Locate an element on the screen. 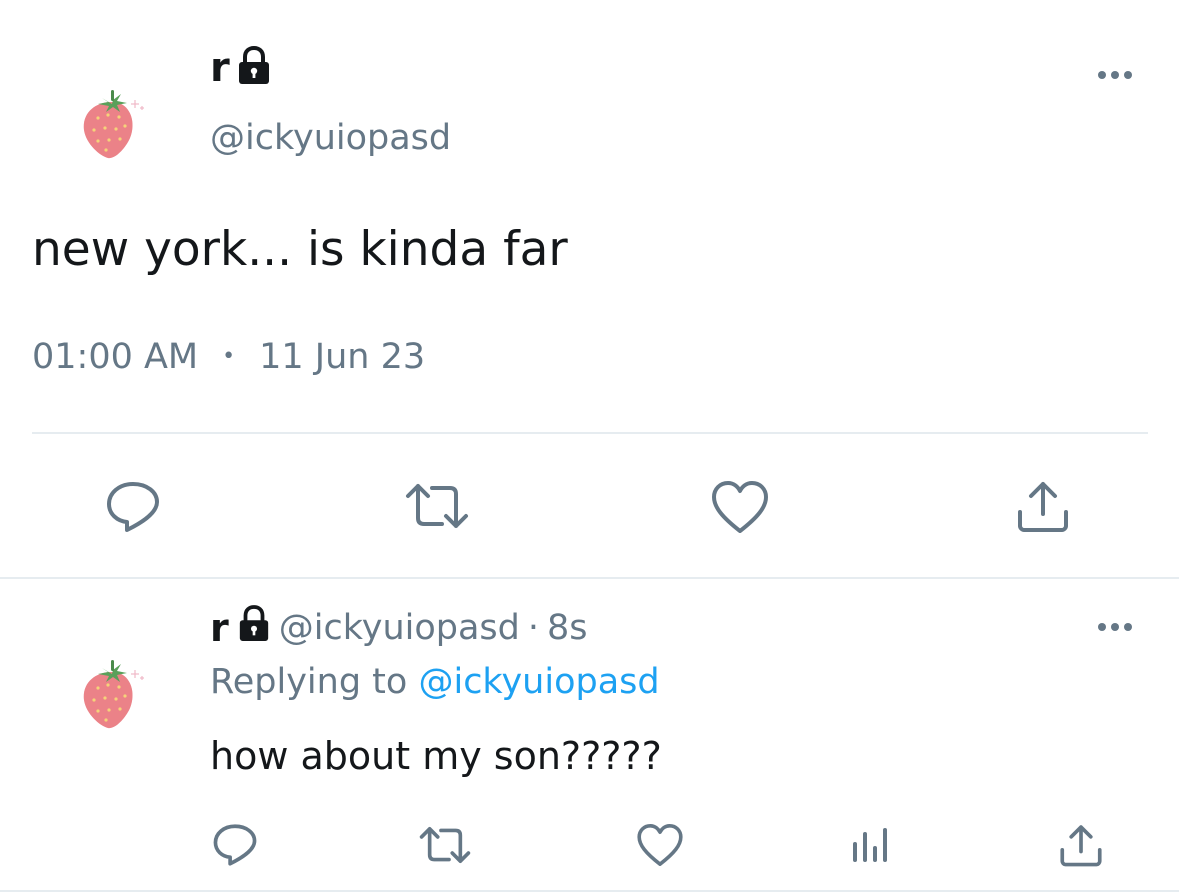 The height and width of the screenshot is (894, 1179). tweet-author: r is located at coordinates (241, 68).